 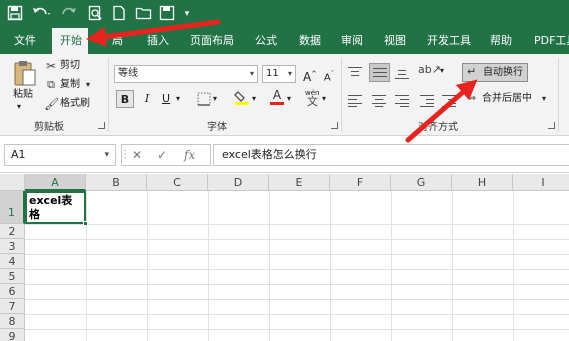 I want to click on merge-center-label: 合并后居中, so click(x=507, y=99).